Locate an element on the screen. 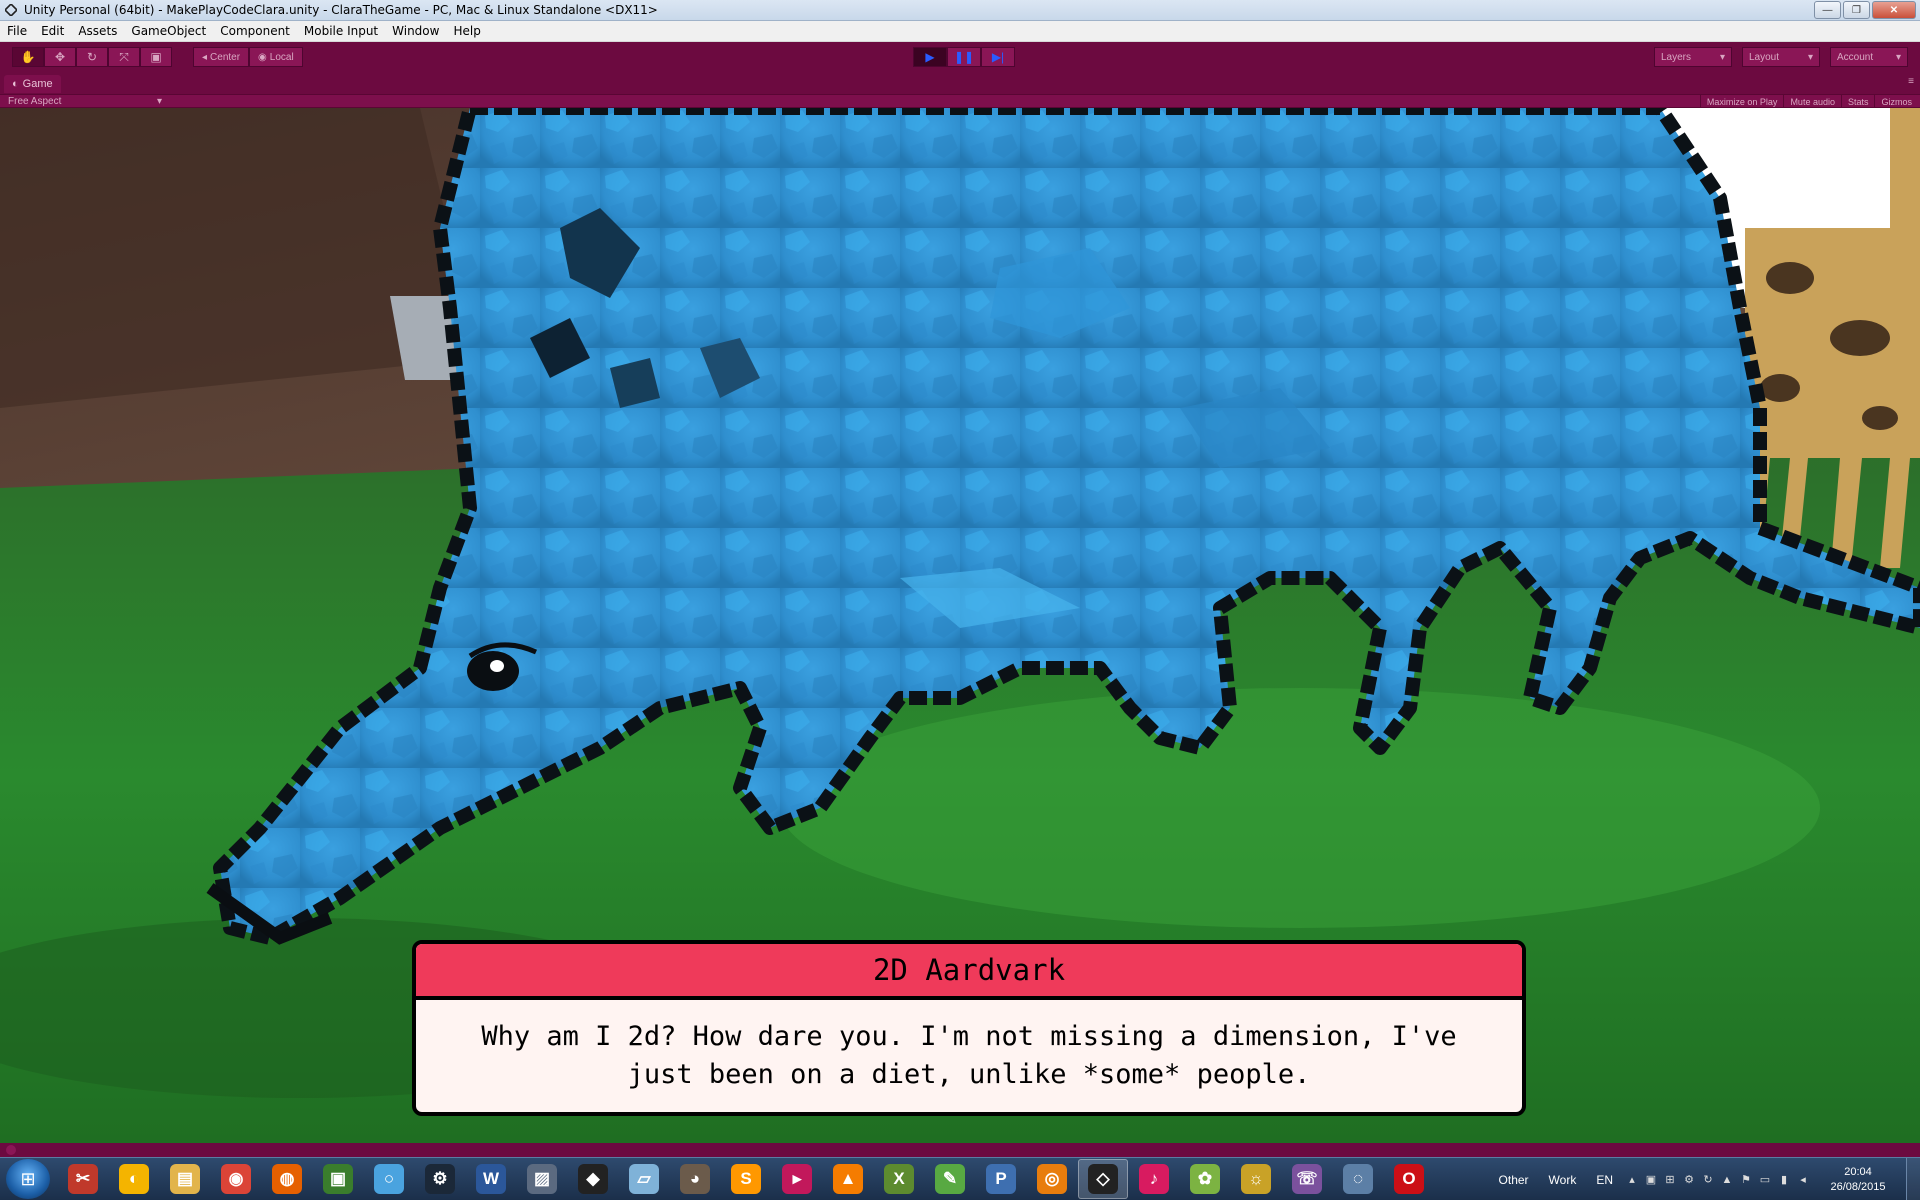  aardvark-eye is located at coordinates (493, 671).